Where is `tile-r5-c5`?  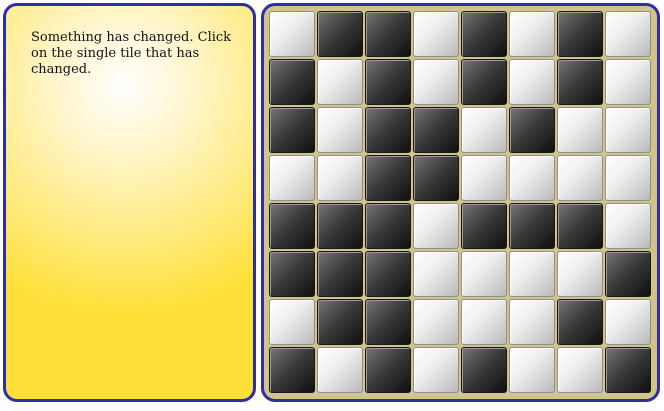
tile-r5-c5 is located at coordinates (484, 226).